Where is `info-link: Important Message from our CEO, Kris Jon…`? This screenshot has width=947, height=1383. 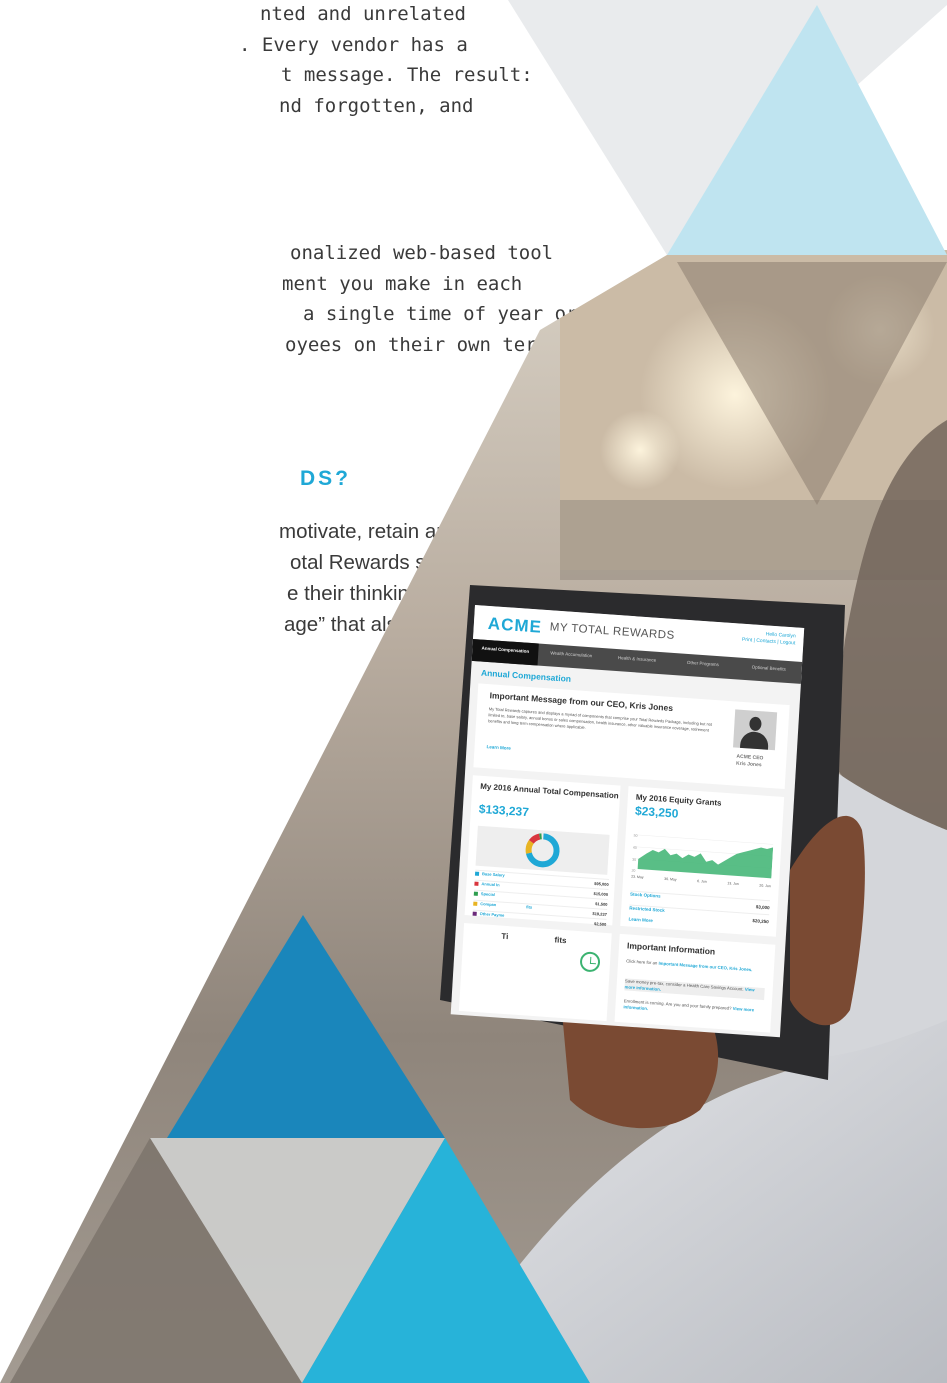 info-link: Important Message from our CEO, Kris Jon… is located at coordinates (705, 967).